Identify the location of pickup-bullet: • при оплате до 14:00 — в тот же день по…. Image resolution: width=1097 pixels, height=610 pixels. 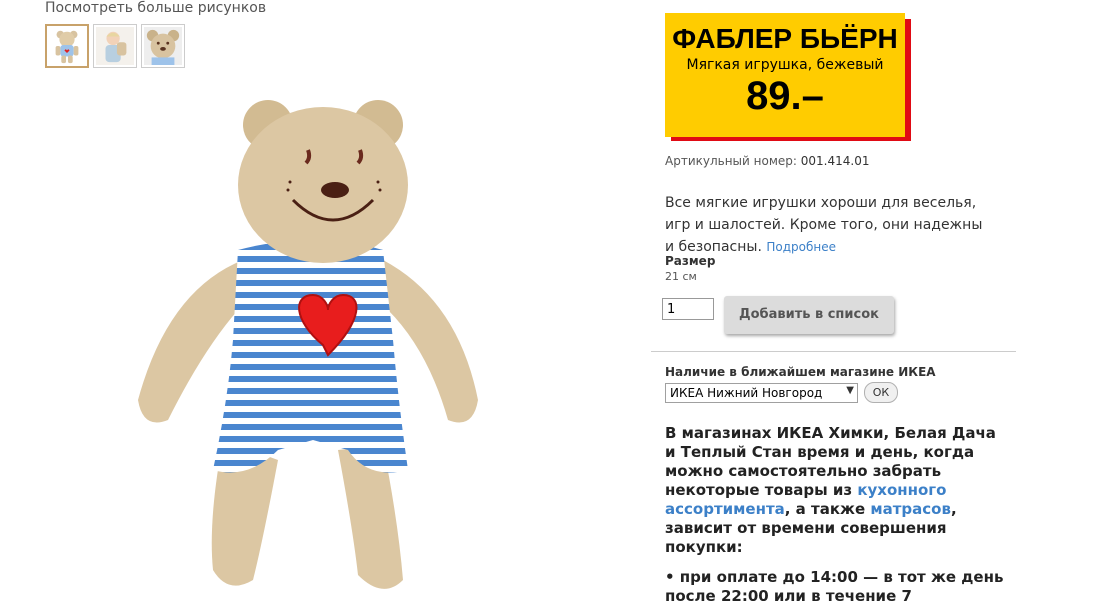
(834, 586).